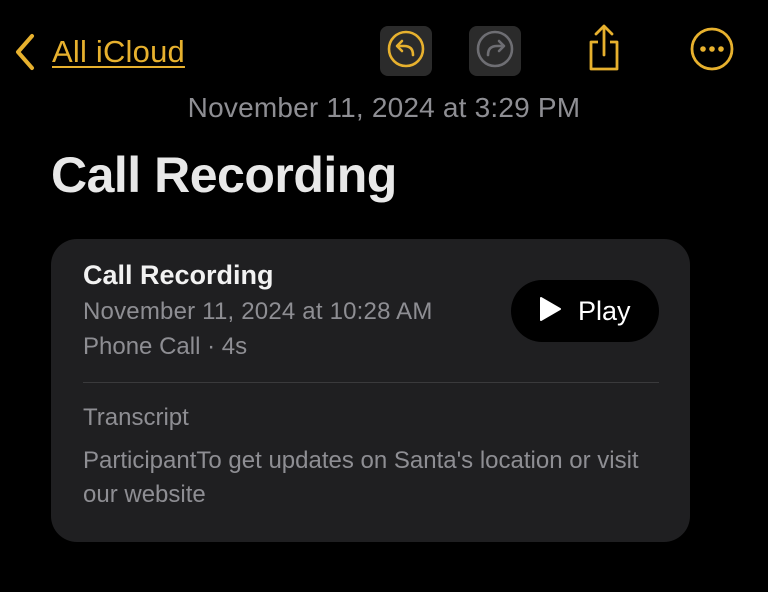 This screenshot has height=592, width=768. I want to click on back-button: All iCloud, so click(99, 52).